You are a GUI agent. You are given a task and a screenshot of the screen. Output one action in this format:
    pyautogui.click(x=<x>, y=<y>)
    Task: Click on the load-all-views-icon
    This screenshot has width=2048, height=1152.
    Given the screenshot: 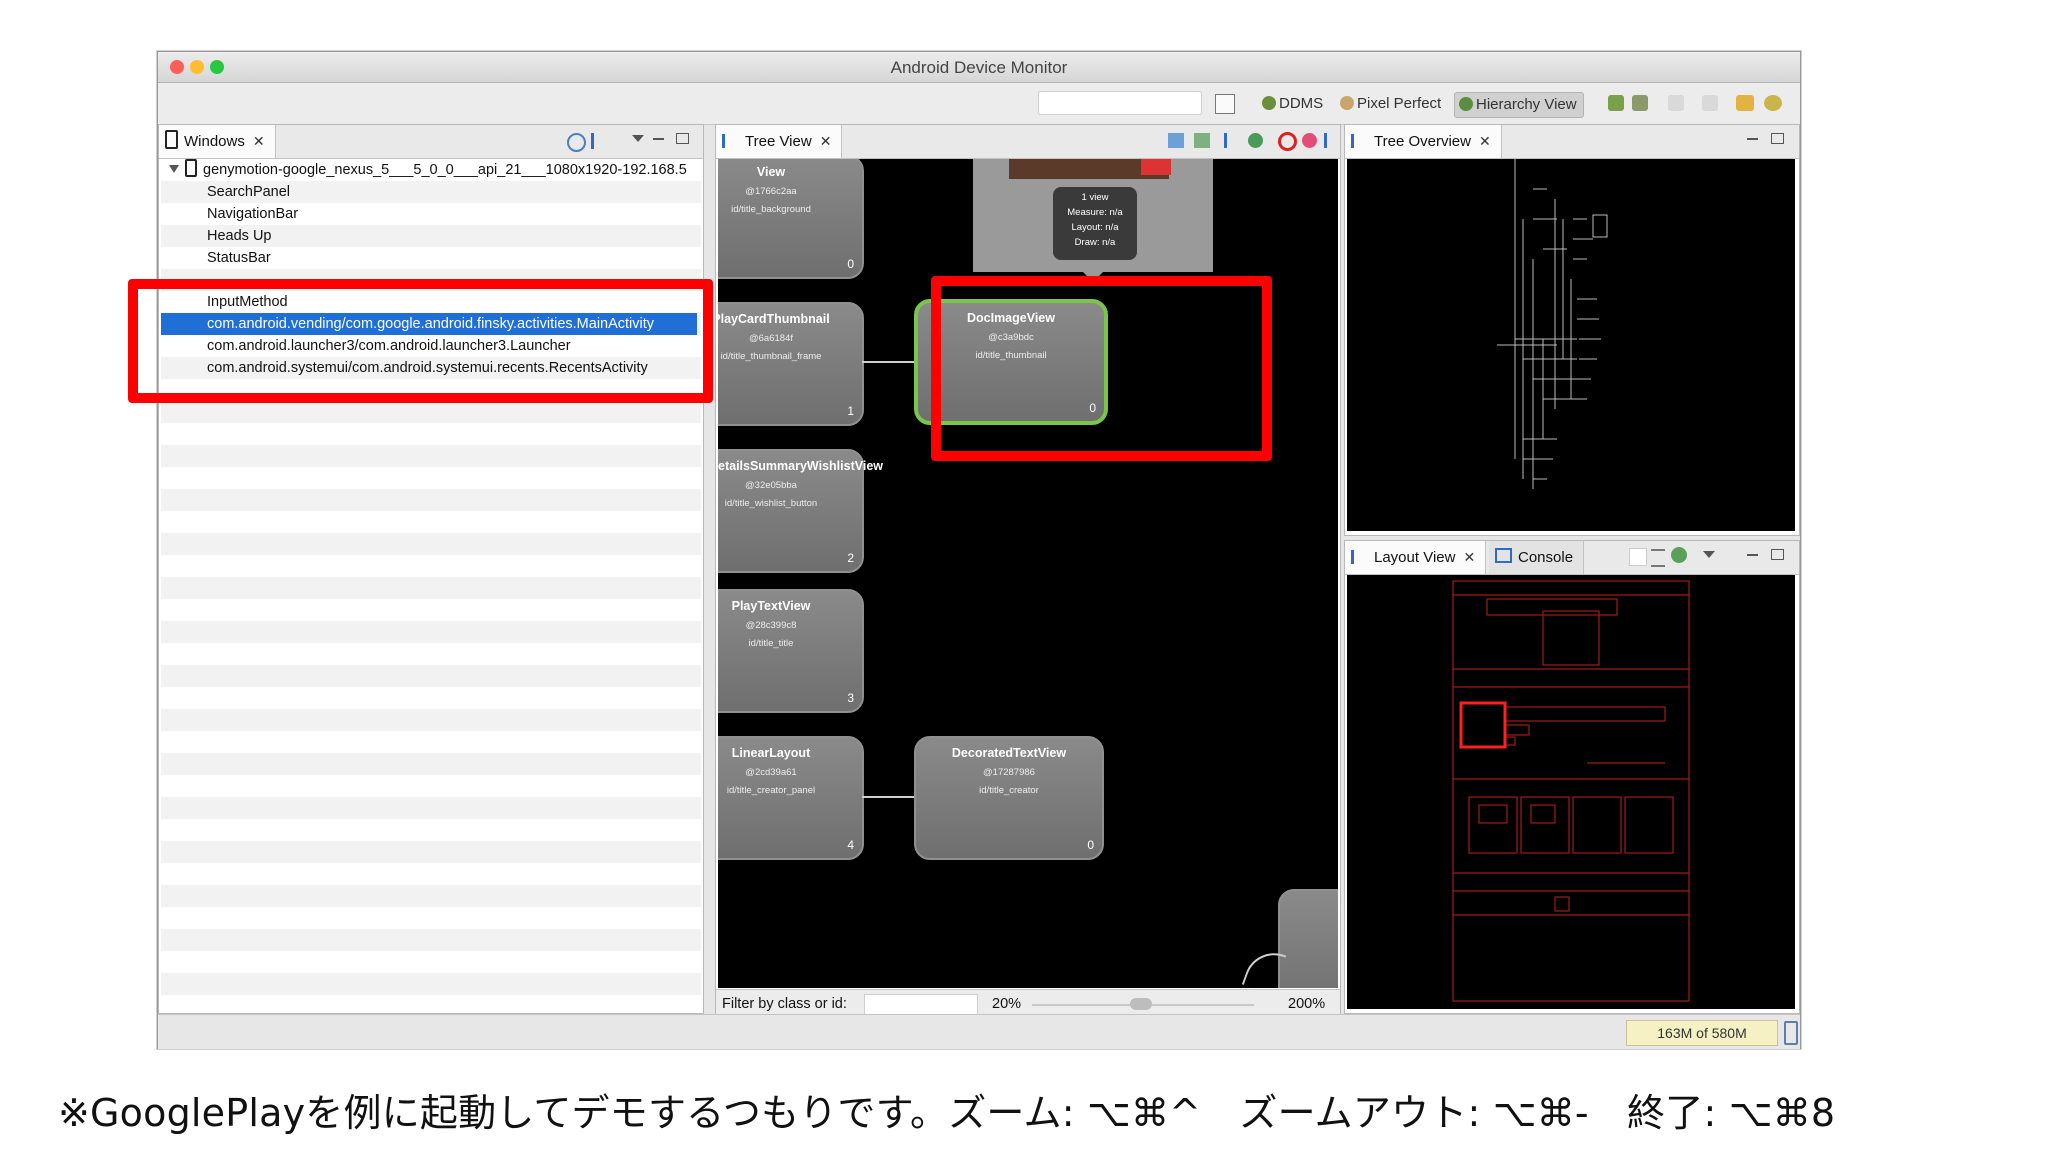 What is the action you would take?
    pyautogui.click(x=1679, y=555)
    